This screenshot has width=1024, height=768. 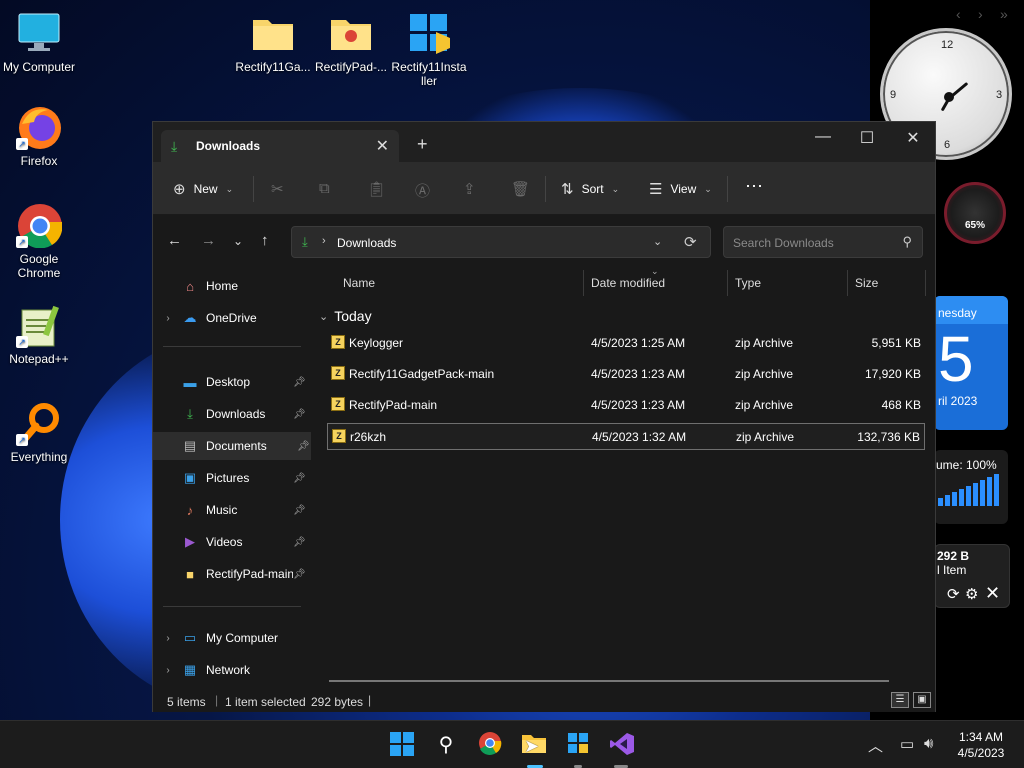 I want to click on sidebar-item-label: OneDrive, so click(x=231, y=318).